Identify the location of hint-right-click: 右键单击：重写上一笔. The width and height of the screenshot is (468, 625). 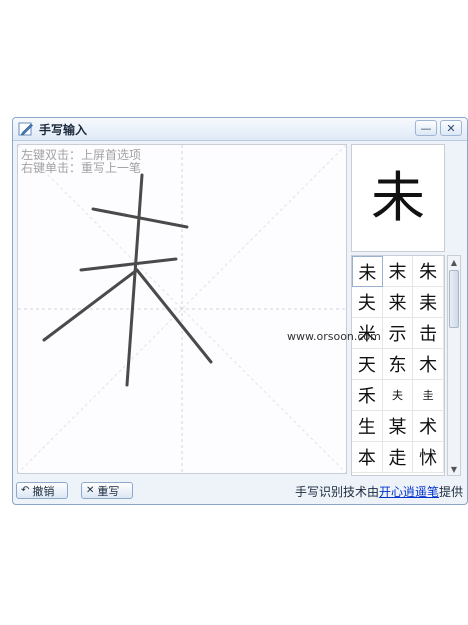
(81, 168).